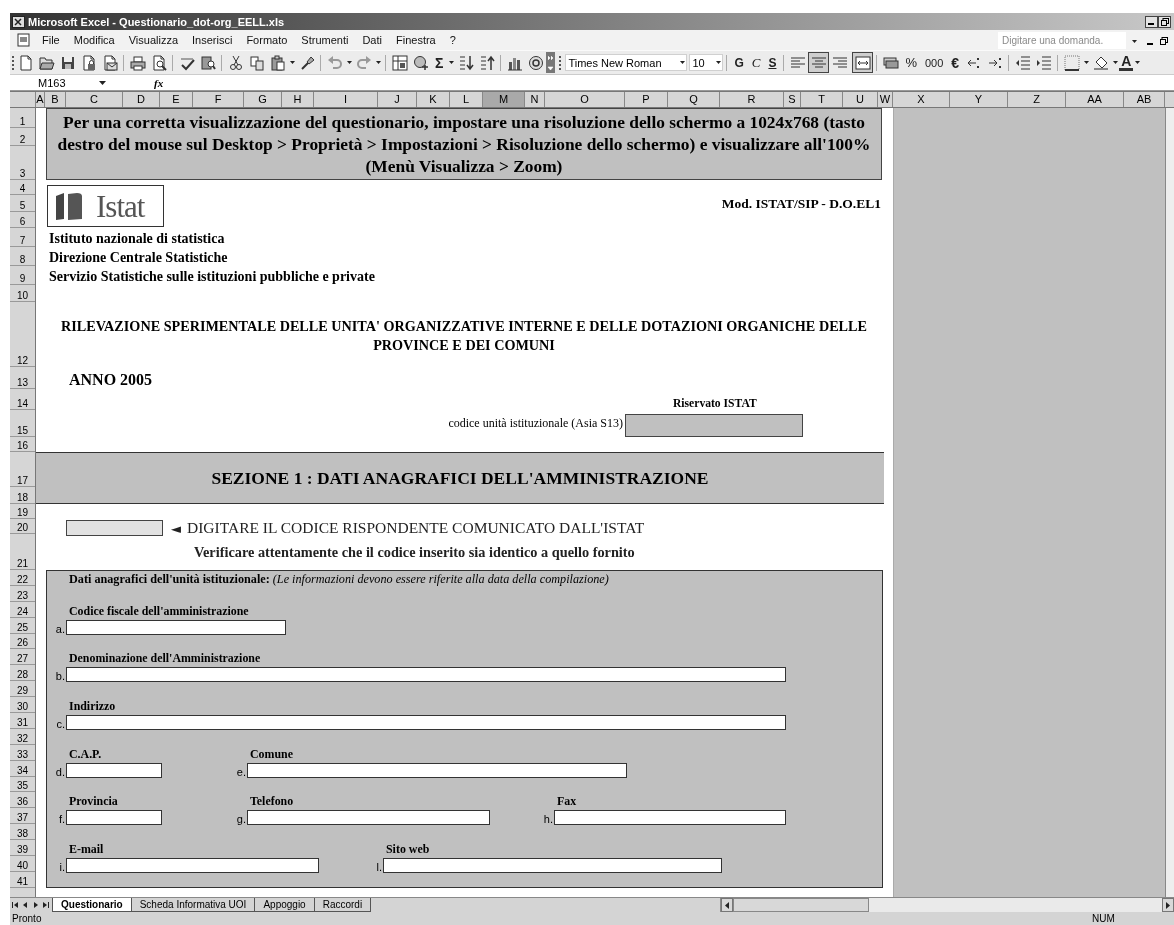 The height and width of the screenshot is (925, 1174). What do you see at coordinates (325, 40) in the screenshot?
I see `menu-item: Strumenti` at bounding box center [325, 40].